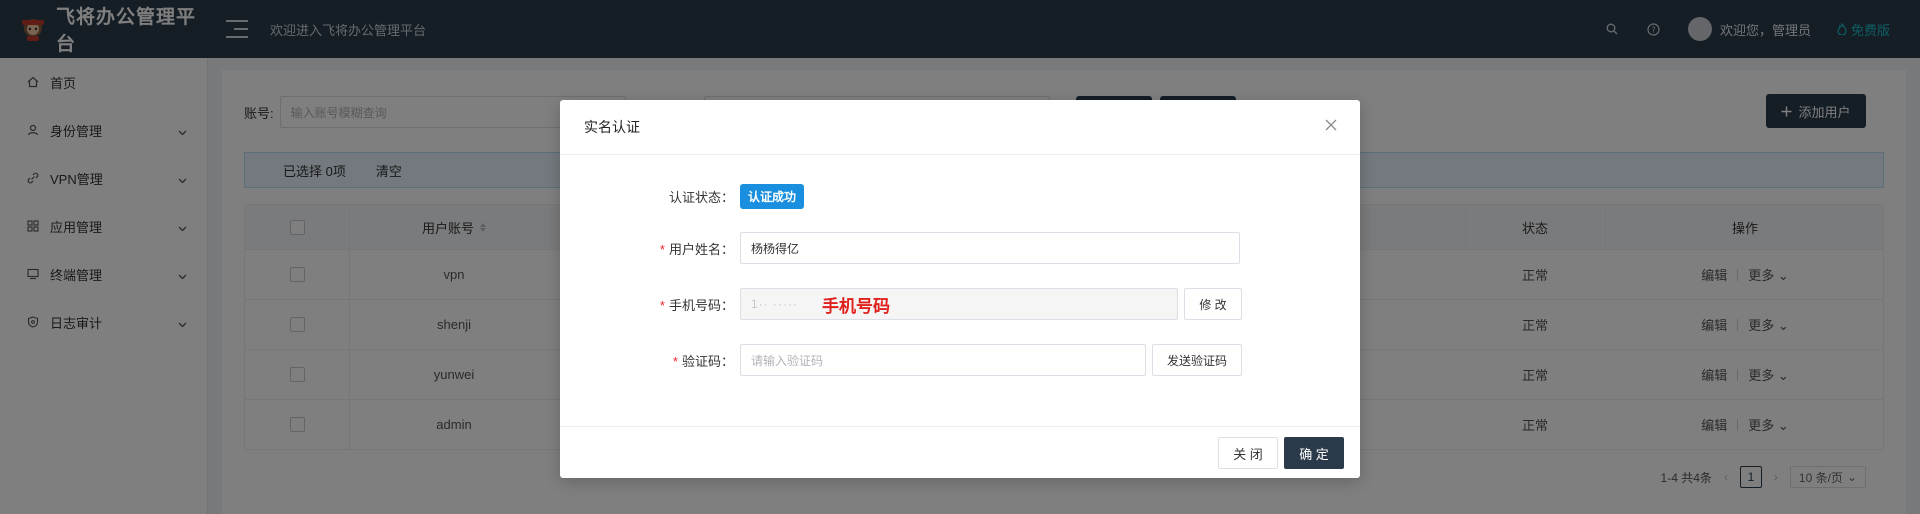 The height and width of the screenshot is (514, 1920). I want to click on phone-field: 1·· ····· 手机号码, so click(959, 304).